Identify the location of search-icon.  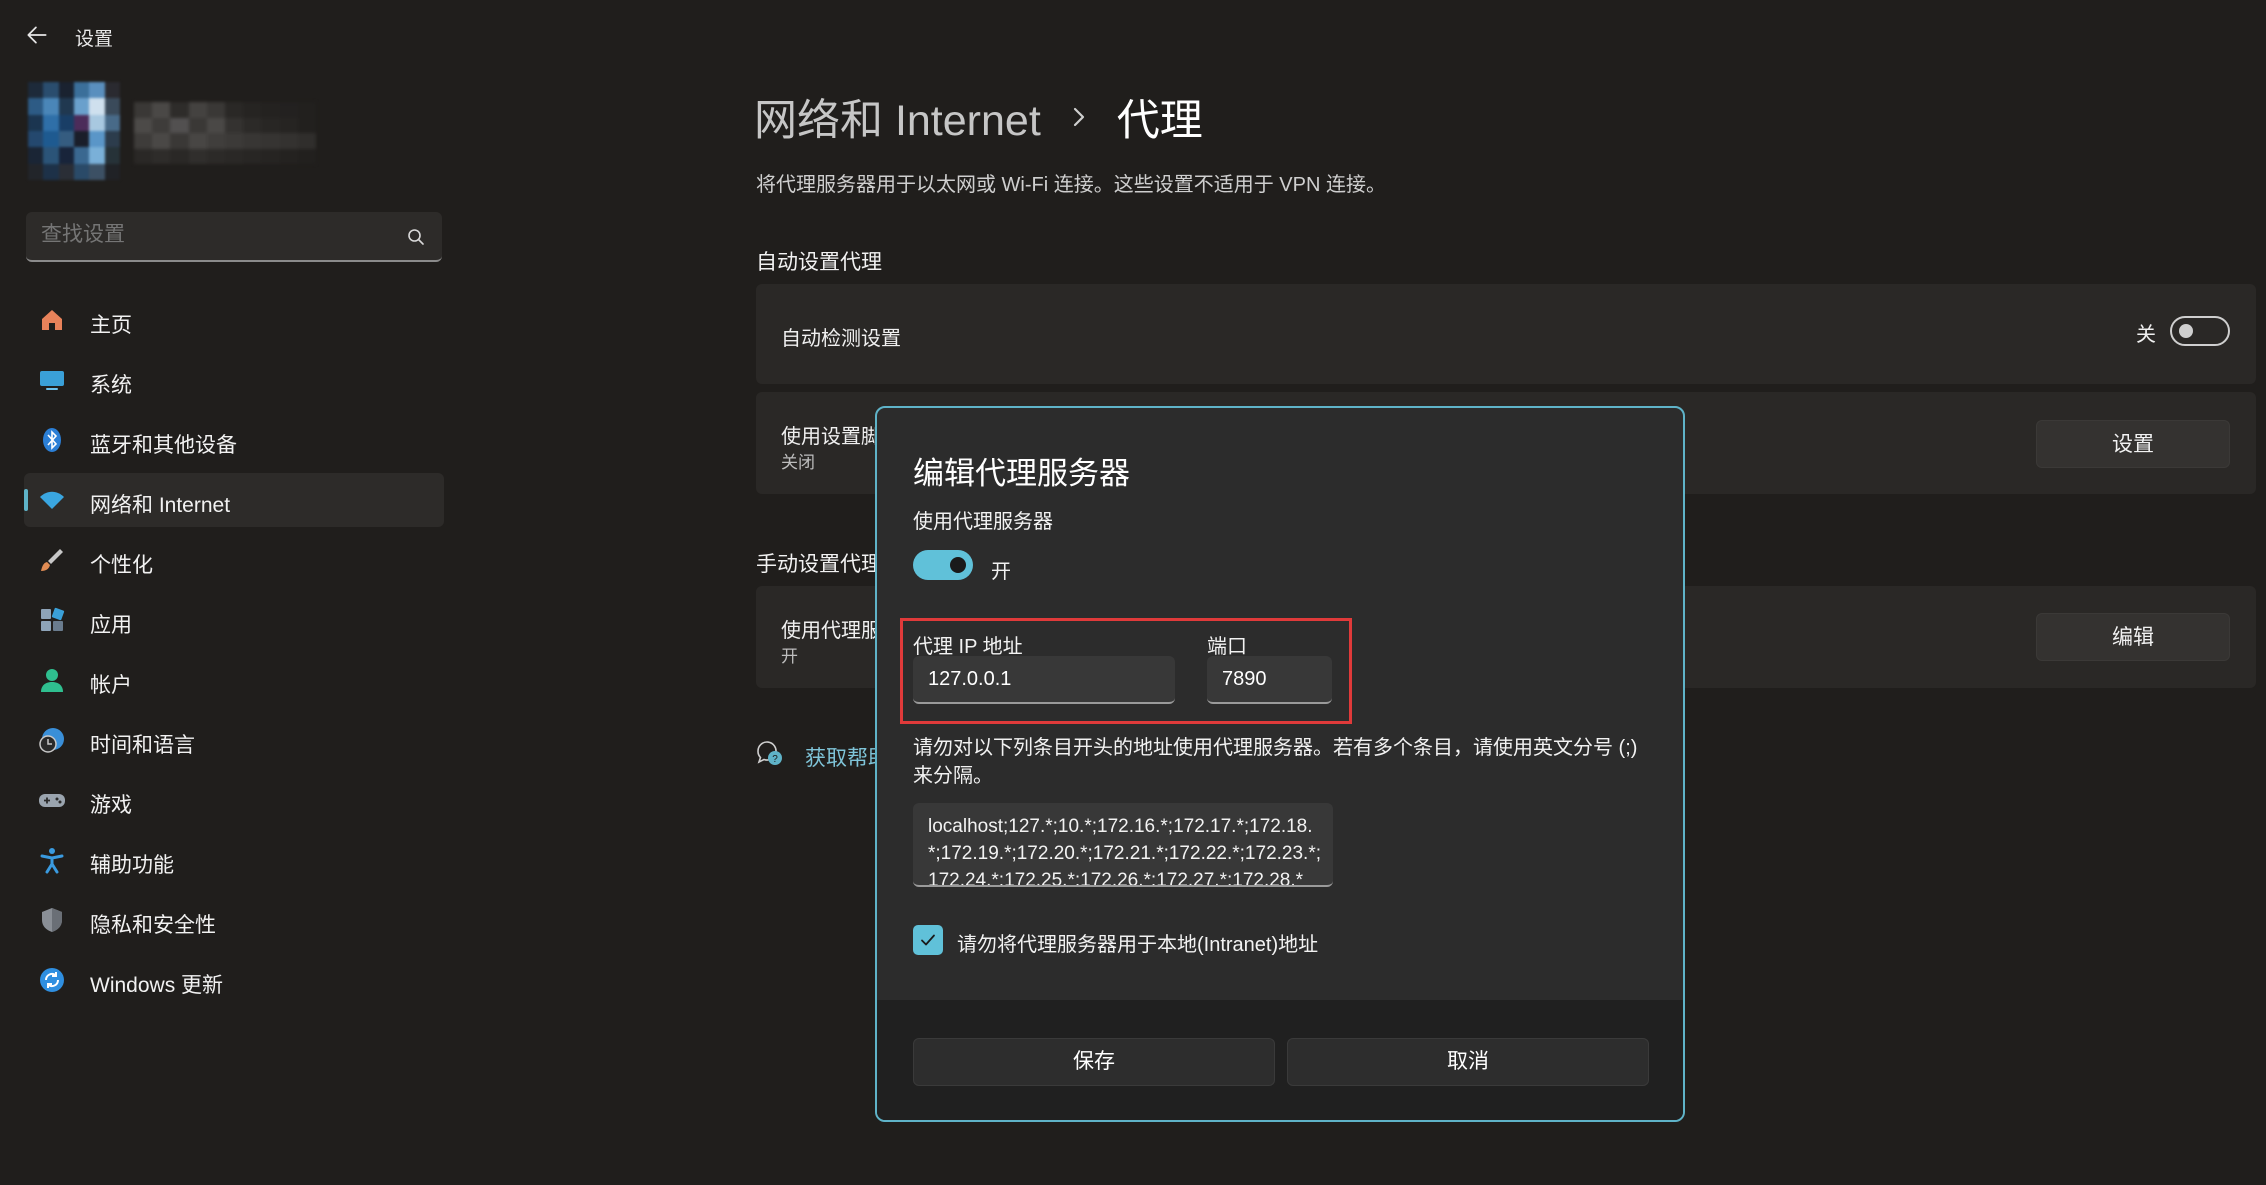
(416, 237).